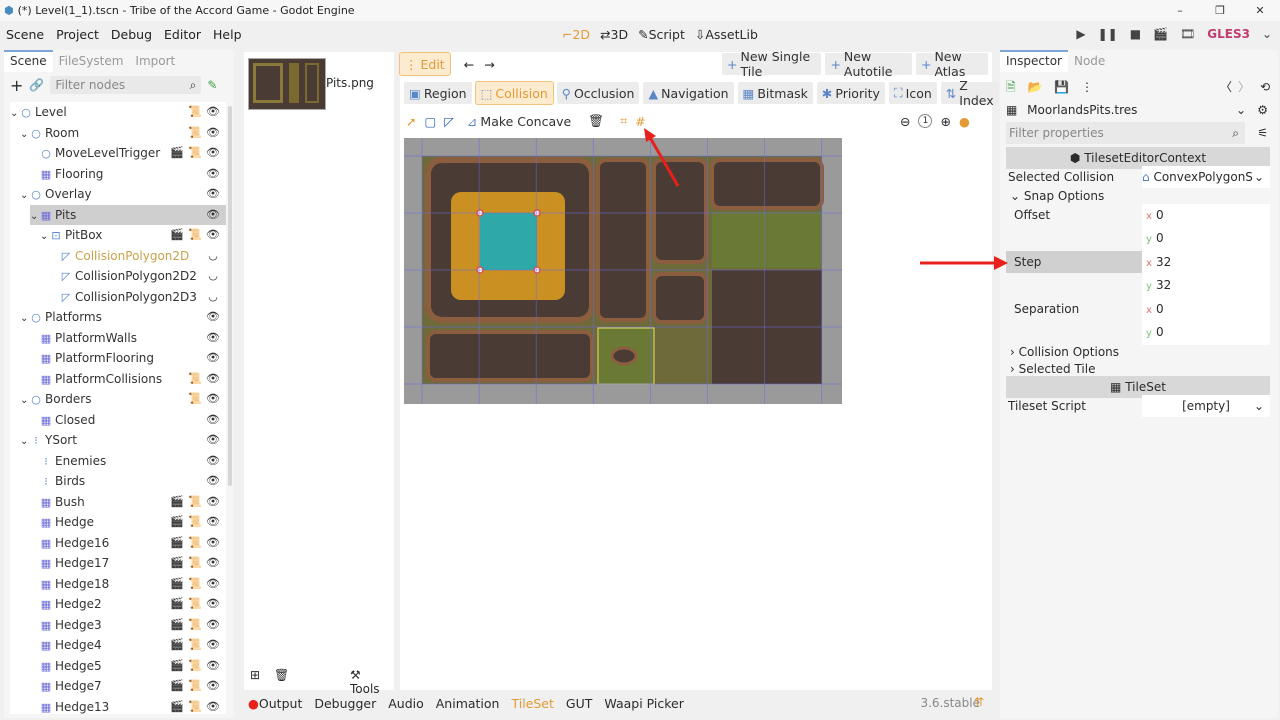 The width and height of the screenshot is (1280, 720). Describe the element at coordinates (91, 62) in the screenshot. I see `tab-filesystem: FileSystem` at that location.